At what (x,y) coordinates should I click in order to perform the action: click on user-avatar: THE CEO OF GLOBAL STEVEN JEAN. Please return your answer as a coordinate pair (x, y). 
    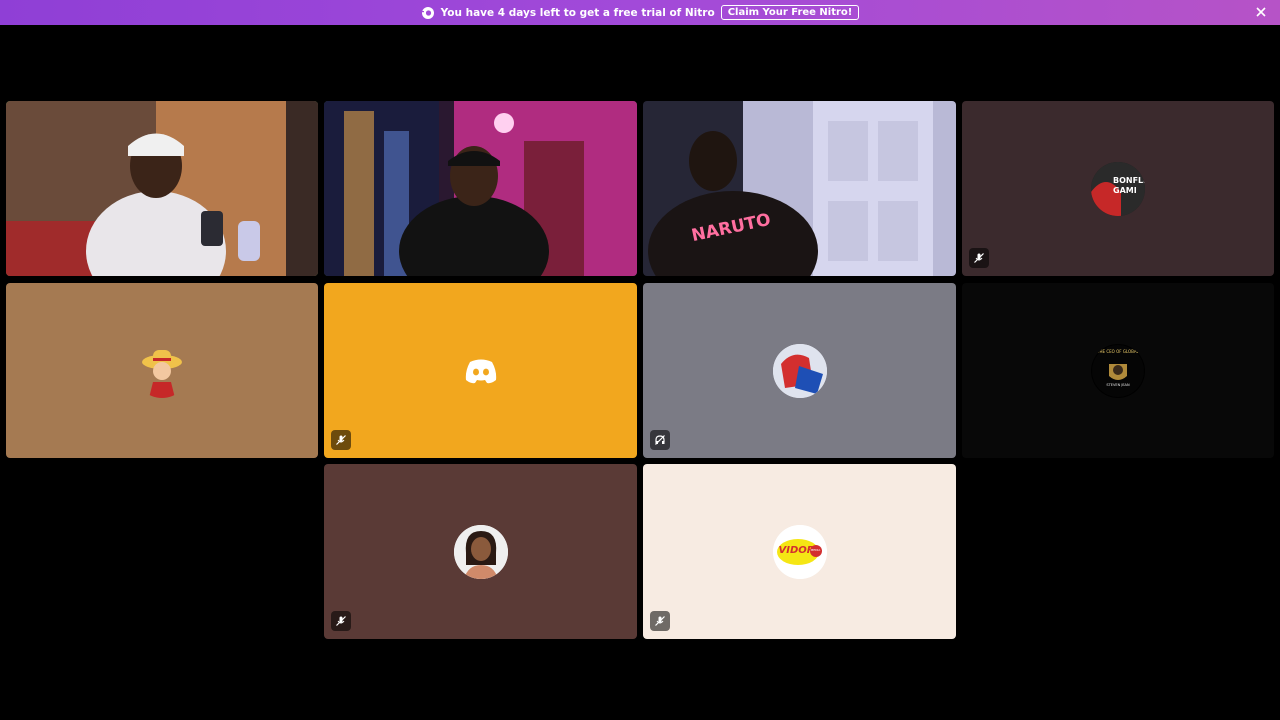
    Looking at the image, I should click on (1118, 370).